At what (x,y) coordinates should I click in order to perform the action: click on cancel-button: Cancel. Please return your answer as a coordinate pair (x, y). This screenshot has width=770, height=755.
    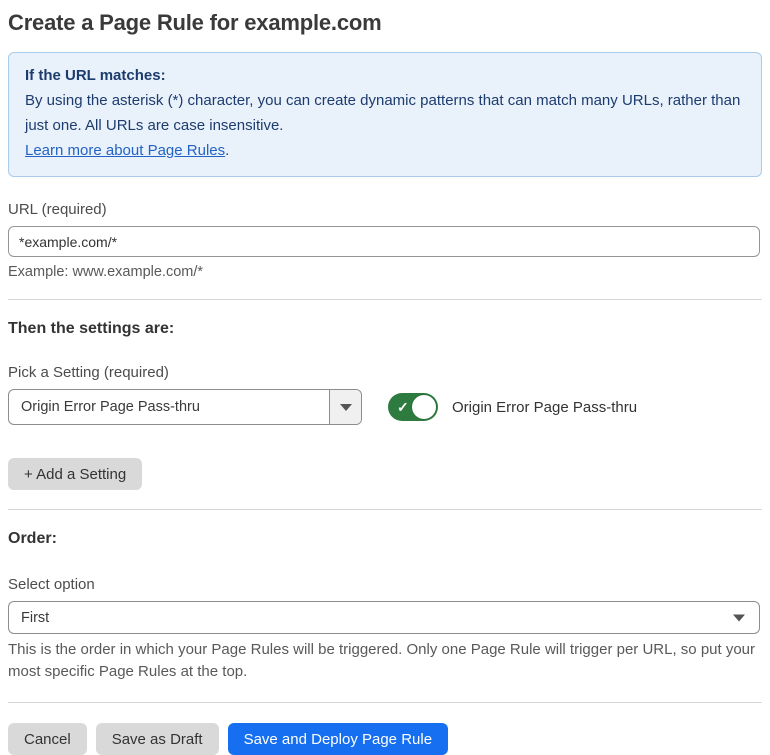
    Looking at the image, I should click on (47, 739).